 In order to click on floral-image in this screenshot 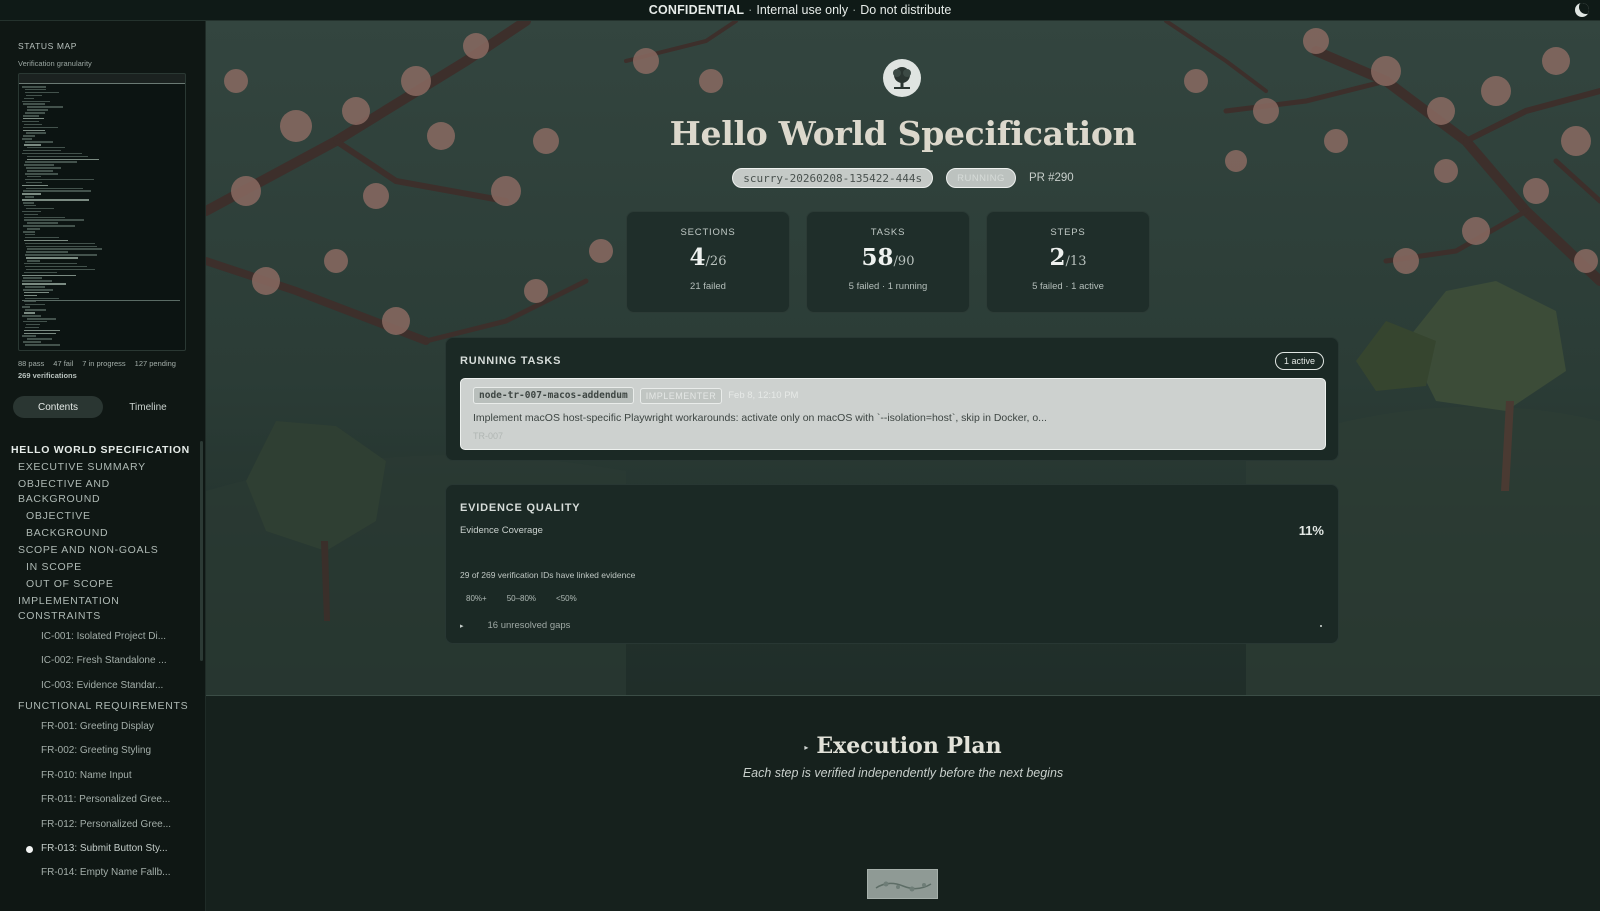, I will do `click(902, 884)`.